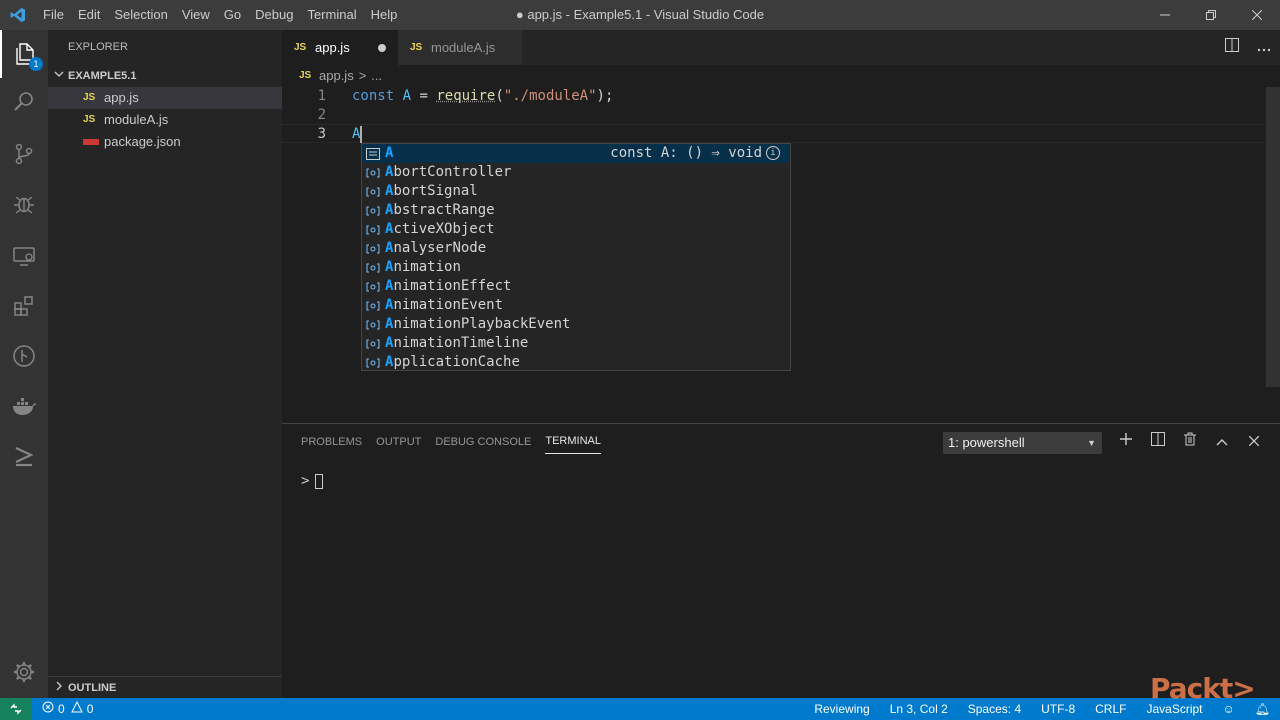 The width and height of the screenshot is (1280, 720). What do you see at coordinates (165, 120) in the screenshot?
I see `file-modulea-js: JS moduleA.js` at bounding box center [165, 120].